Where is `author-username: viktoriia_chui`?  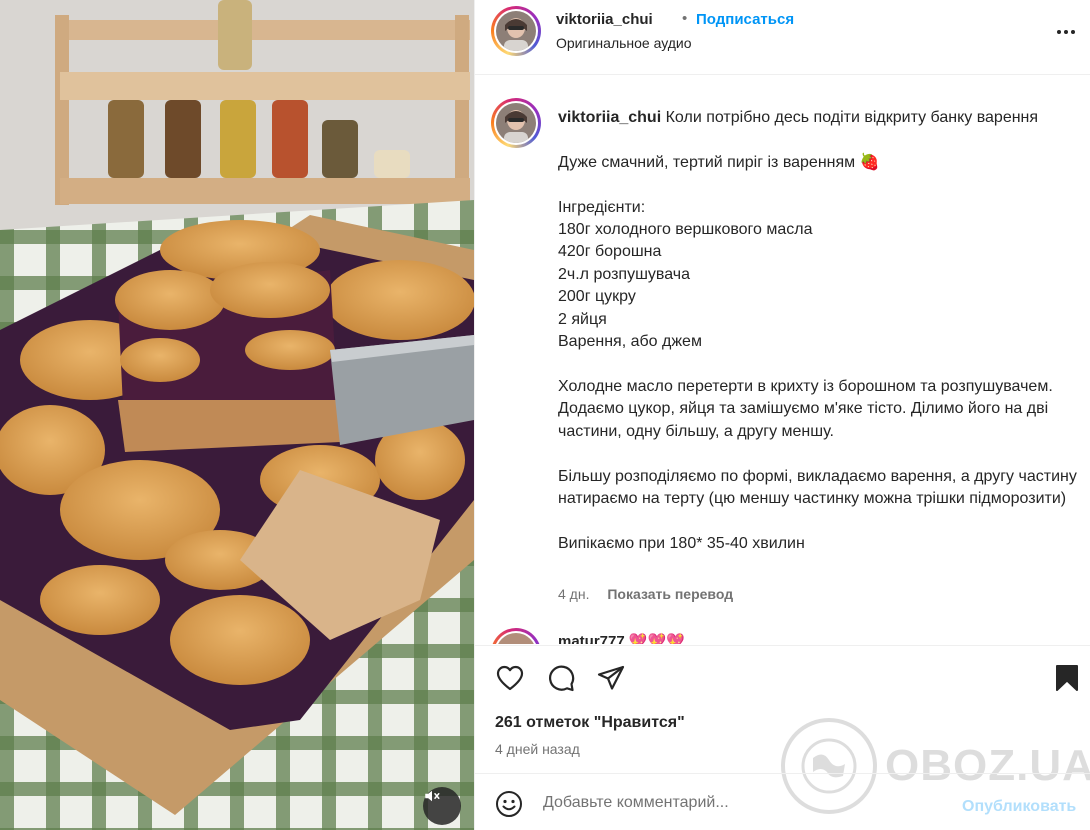
author-username: viktoriia_chui is located at coordinates (604, 19).